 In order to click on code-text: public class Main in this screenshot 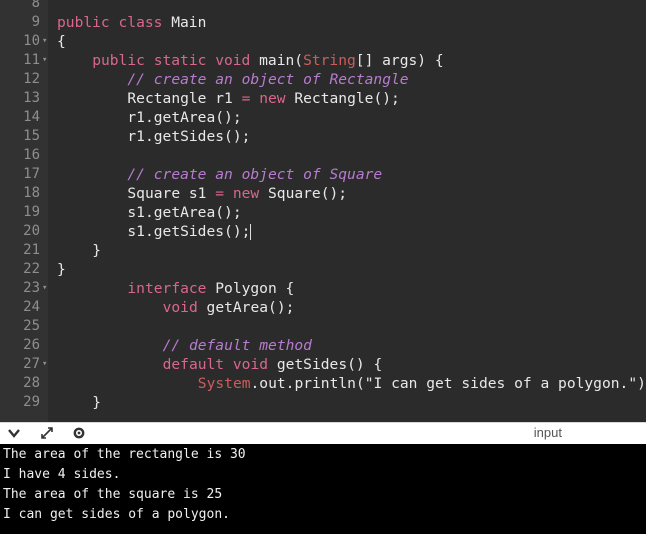, I will do `click(131, 22)`.